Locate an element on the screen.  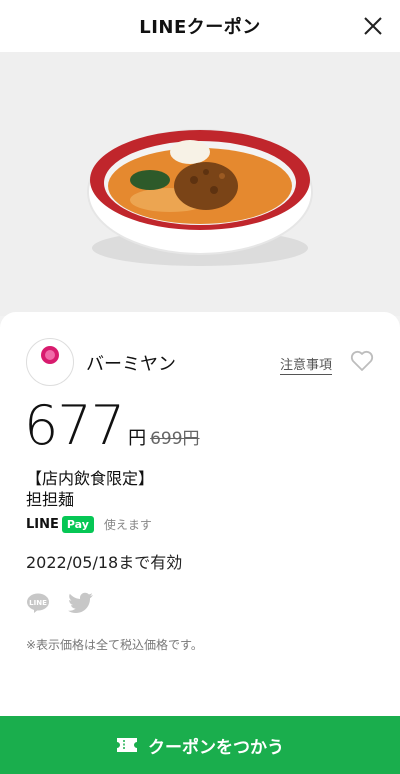
share-line-button: LINE is located at coordinates (38, 603).